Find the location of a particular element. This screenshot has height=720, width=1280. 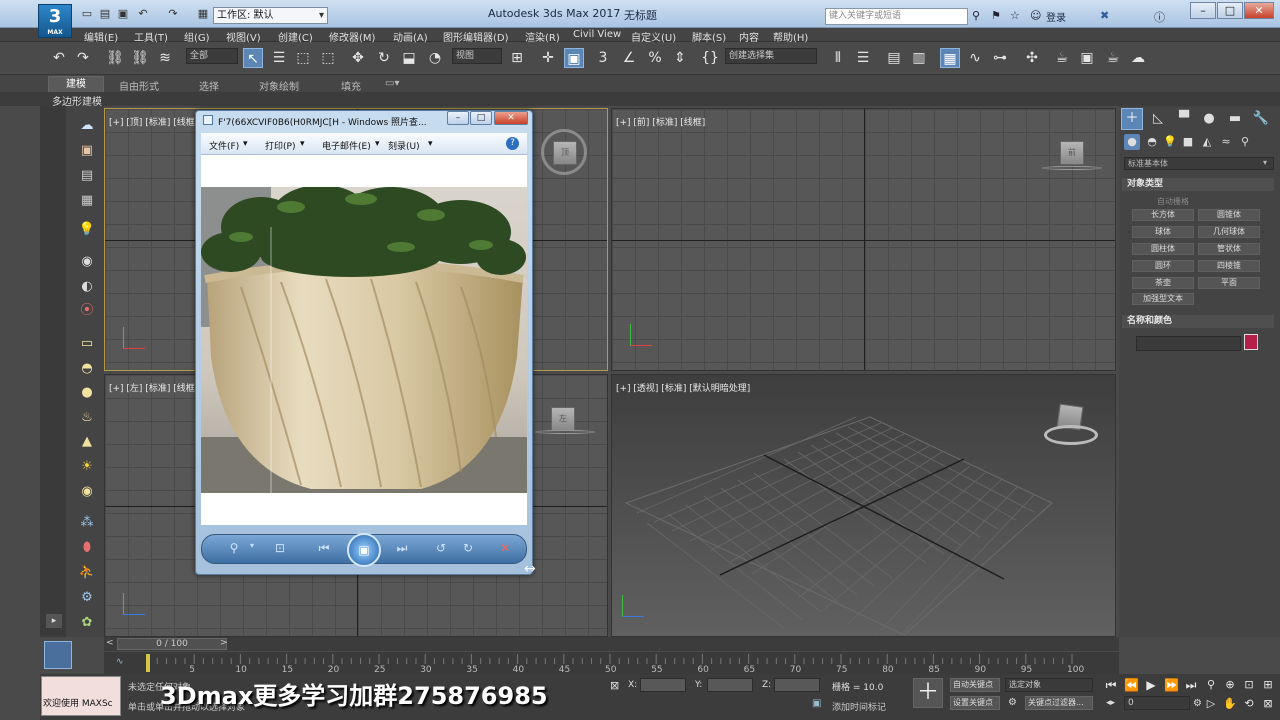

autogrid-checkbox: 自动栅格 is located at coordinates (1173, 201).